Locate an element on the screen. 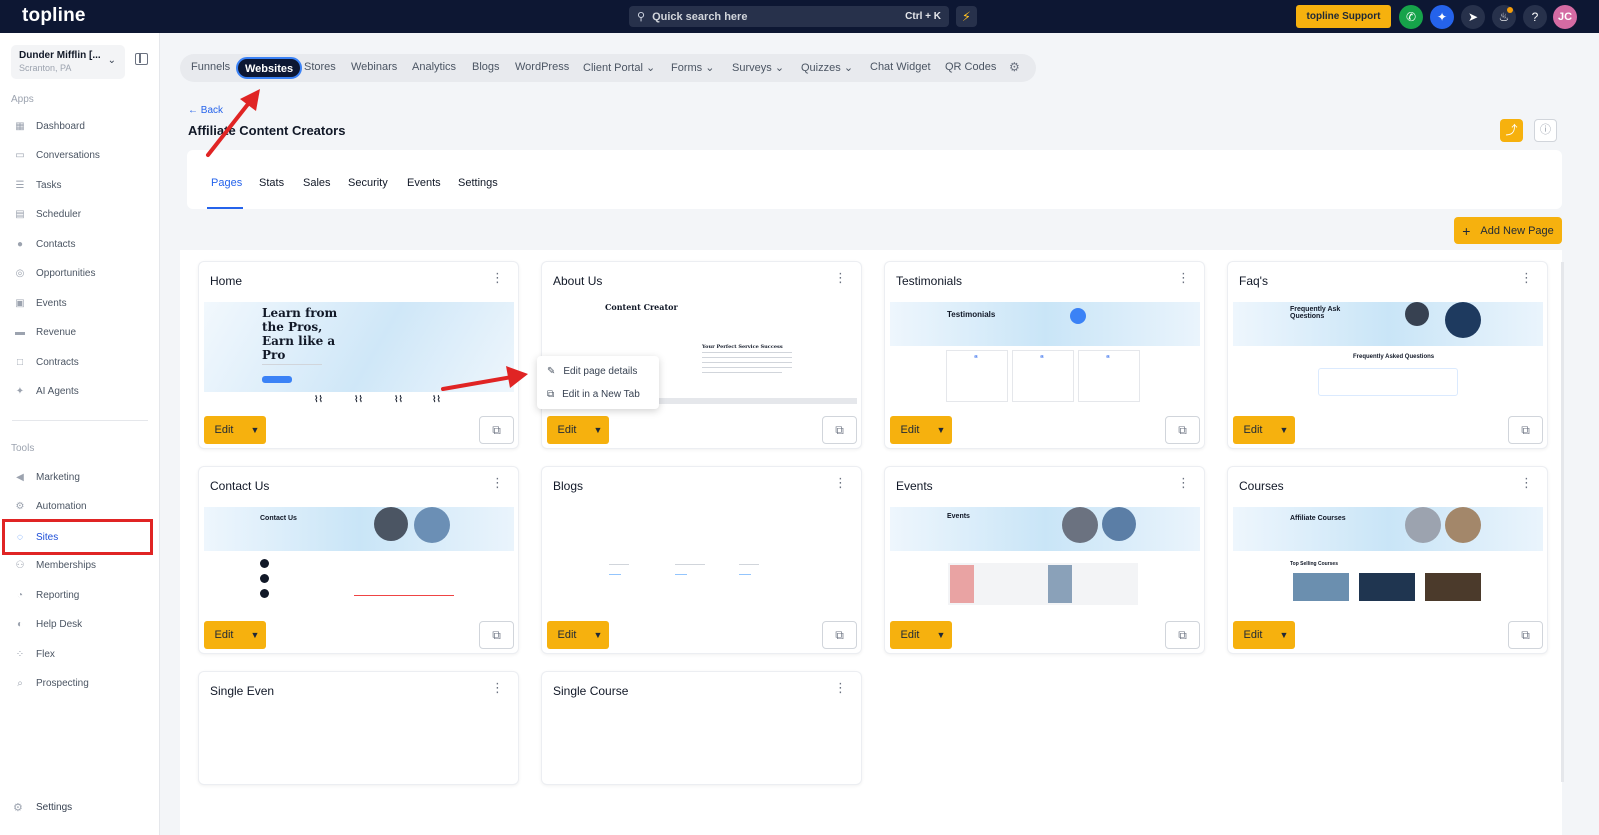  sidebar-item-ai-agents: ✦ AI Agents is located at coordinates (83, 392).